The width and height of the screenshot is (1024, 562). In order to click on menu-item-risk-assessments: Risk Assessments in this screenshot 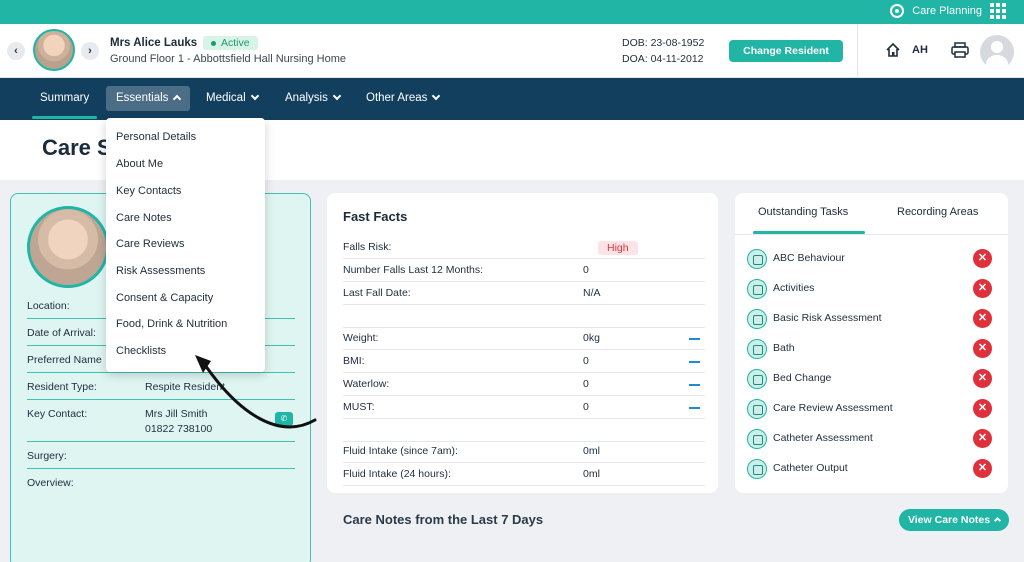, I will do `click(160, 271)`.